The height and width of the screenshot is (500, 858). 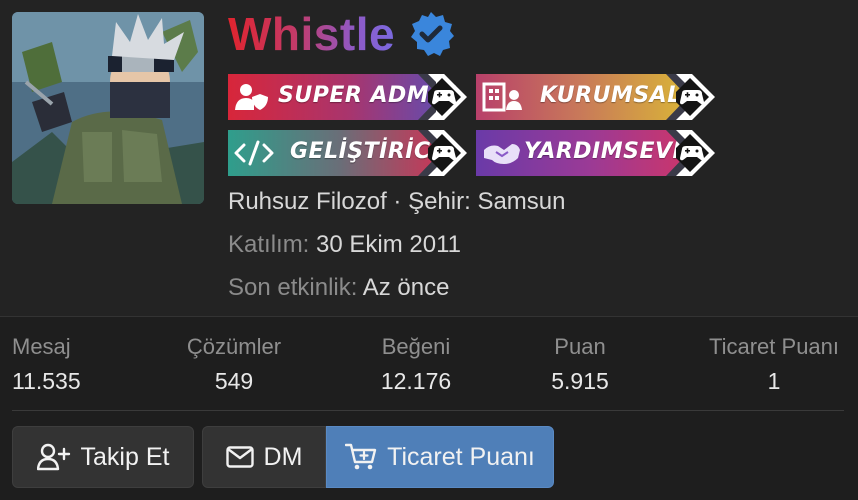 I want to click on stat-trade-points: Ticaret Puanı 1, so click(x=774, y=364).